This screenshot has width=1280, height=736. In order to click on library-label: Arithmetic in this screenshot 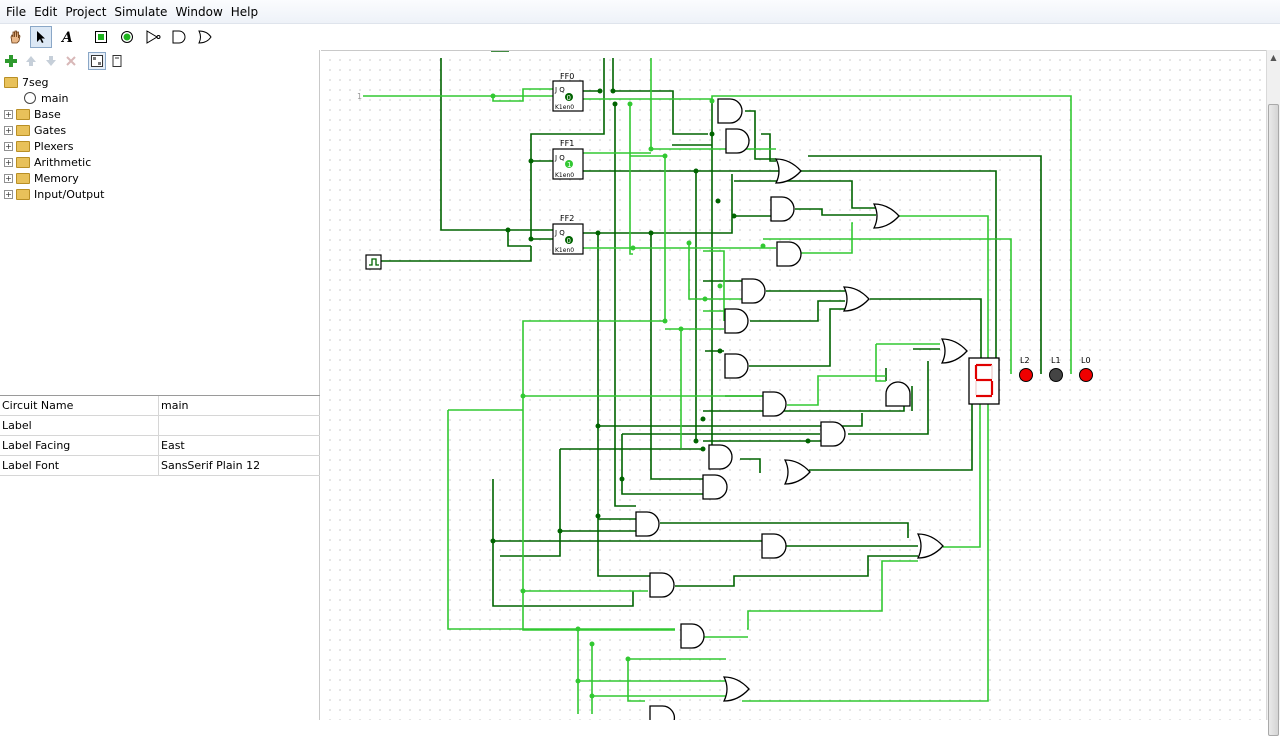, I will do `click(63, 162)`.